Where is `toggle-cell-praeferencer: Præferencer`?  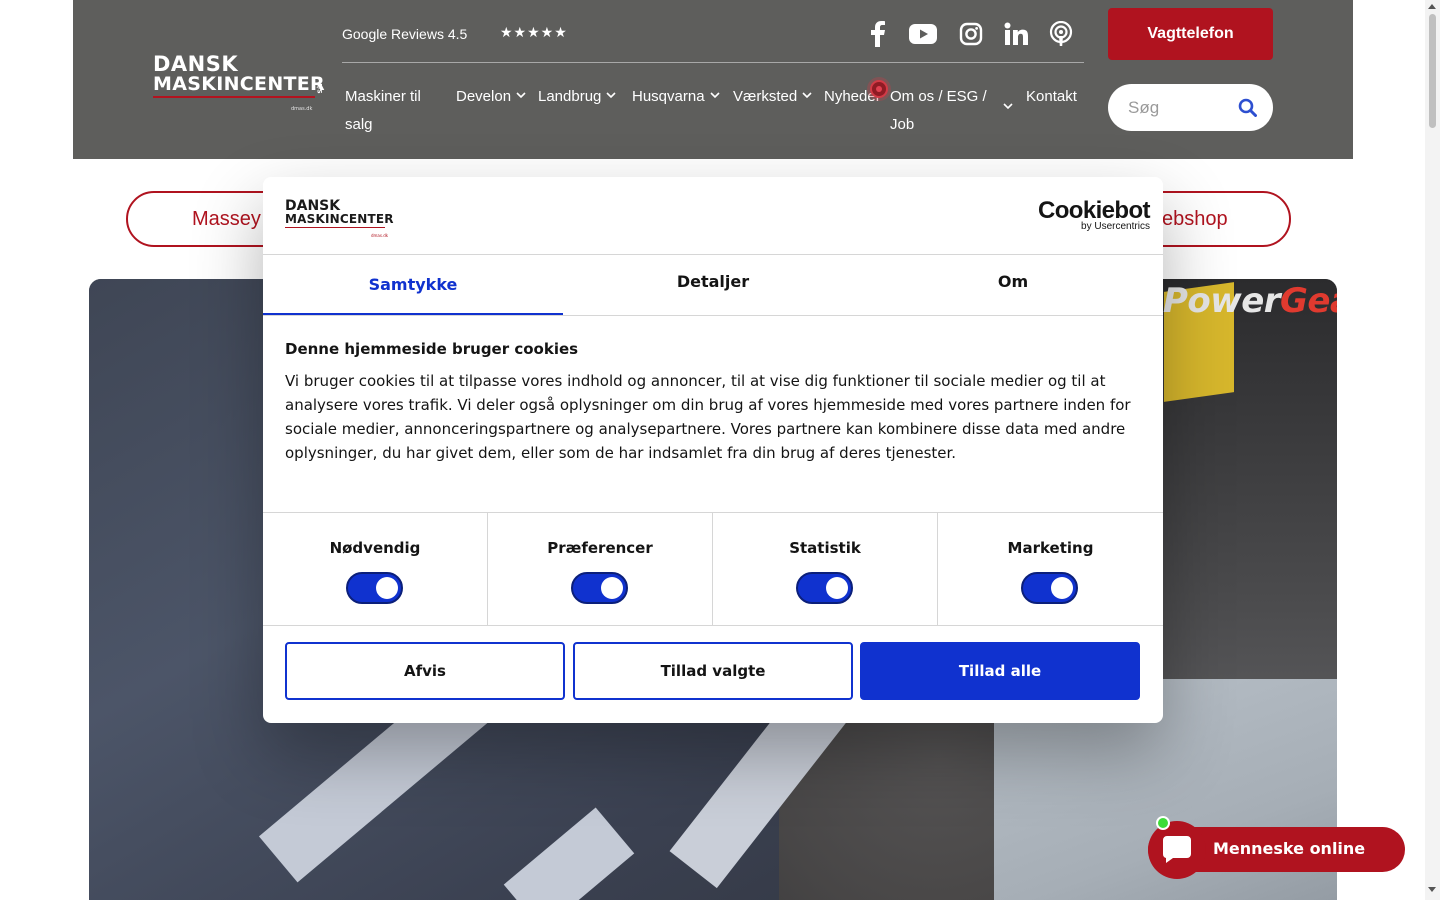
toggle-cell-praeferencer: Præferencer is located at coordinates (600, 569).